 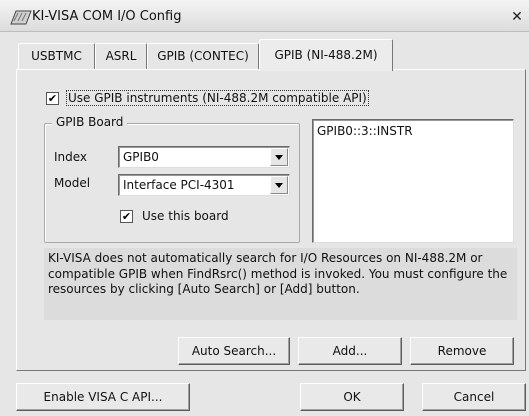 I want to click on remove-button: Remove, so click(x=462, y=351).